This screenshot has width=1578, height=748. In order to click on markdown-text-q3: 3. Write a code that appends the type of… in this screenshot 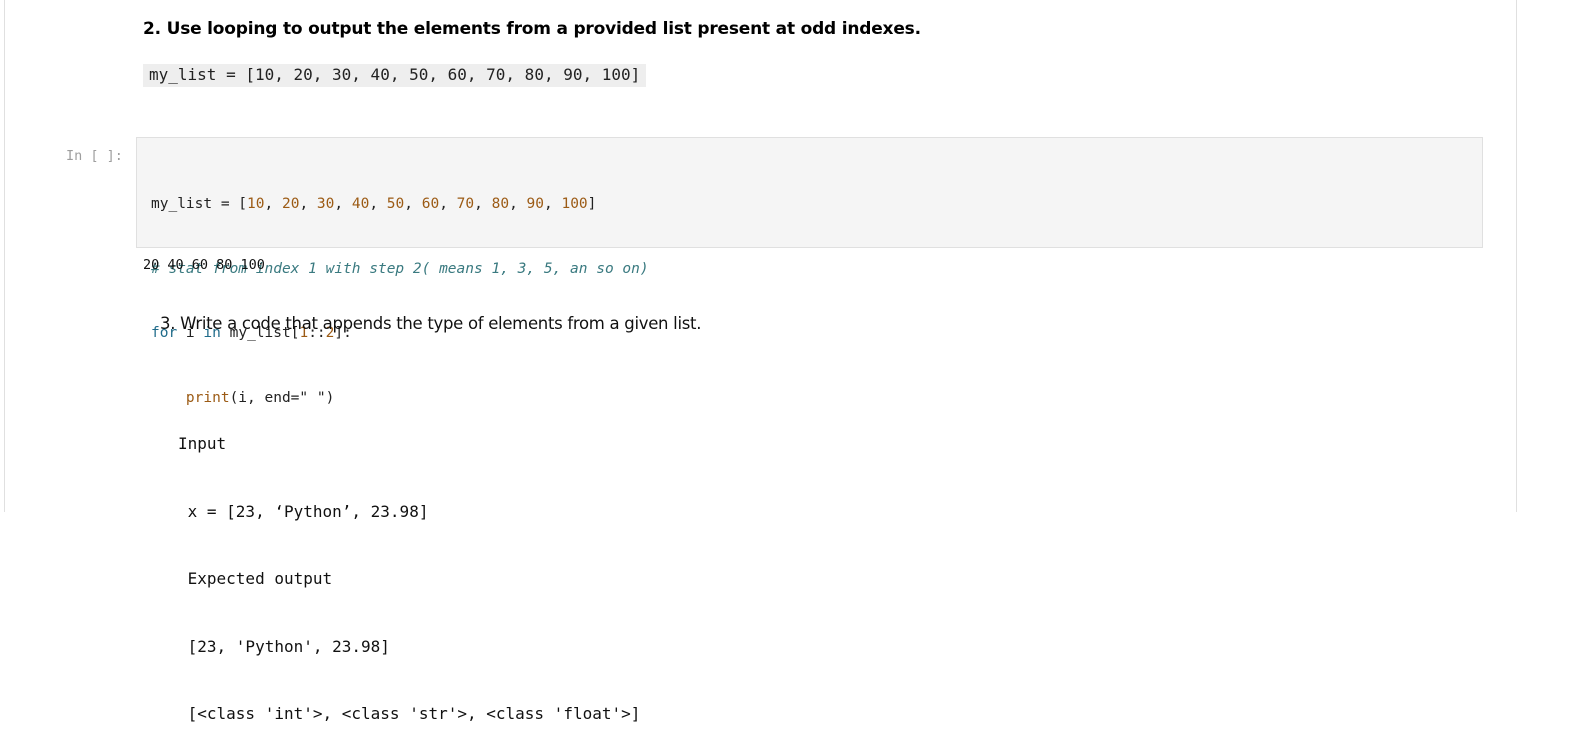, I will do `click(431, 323)`.